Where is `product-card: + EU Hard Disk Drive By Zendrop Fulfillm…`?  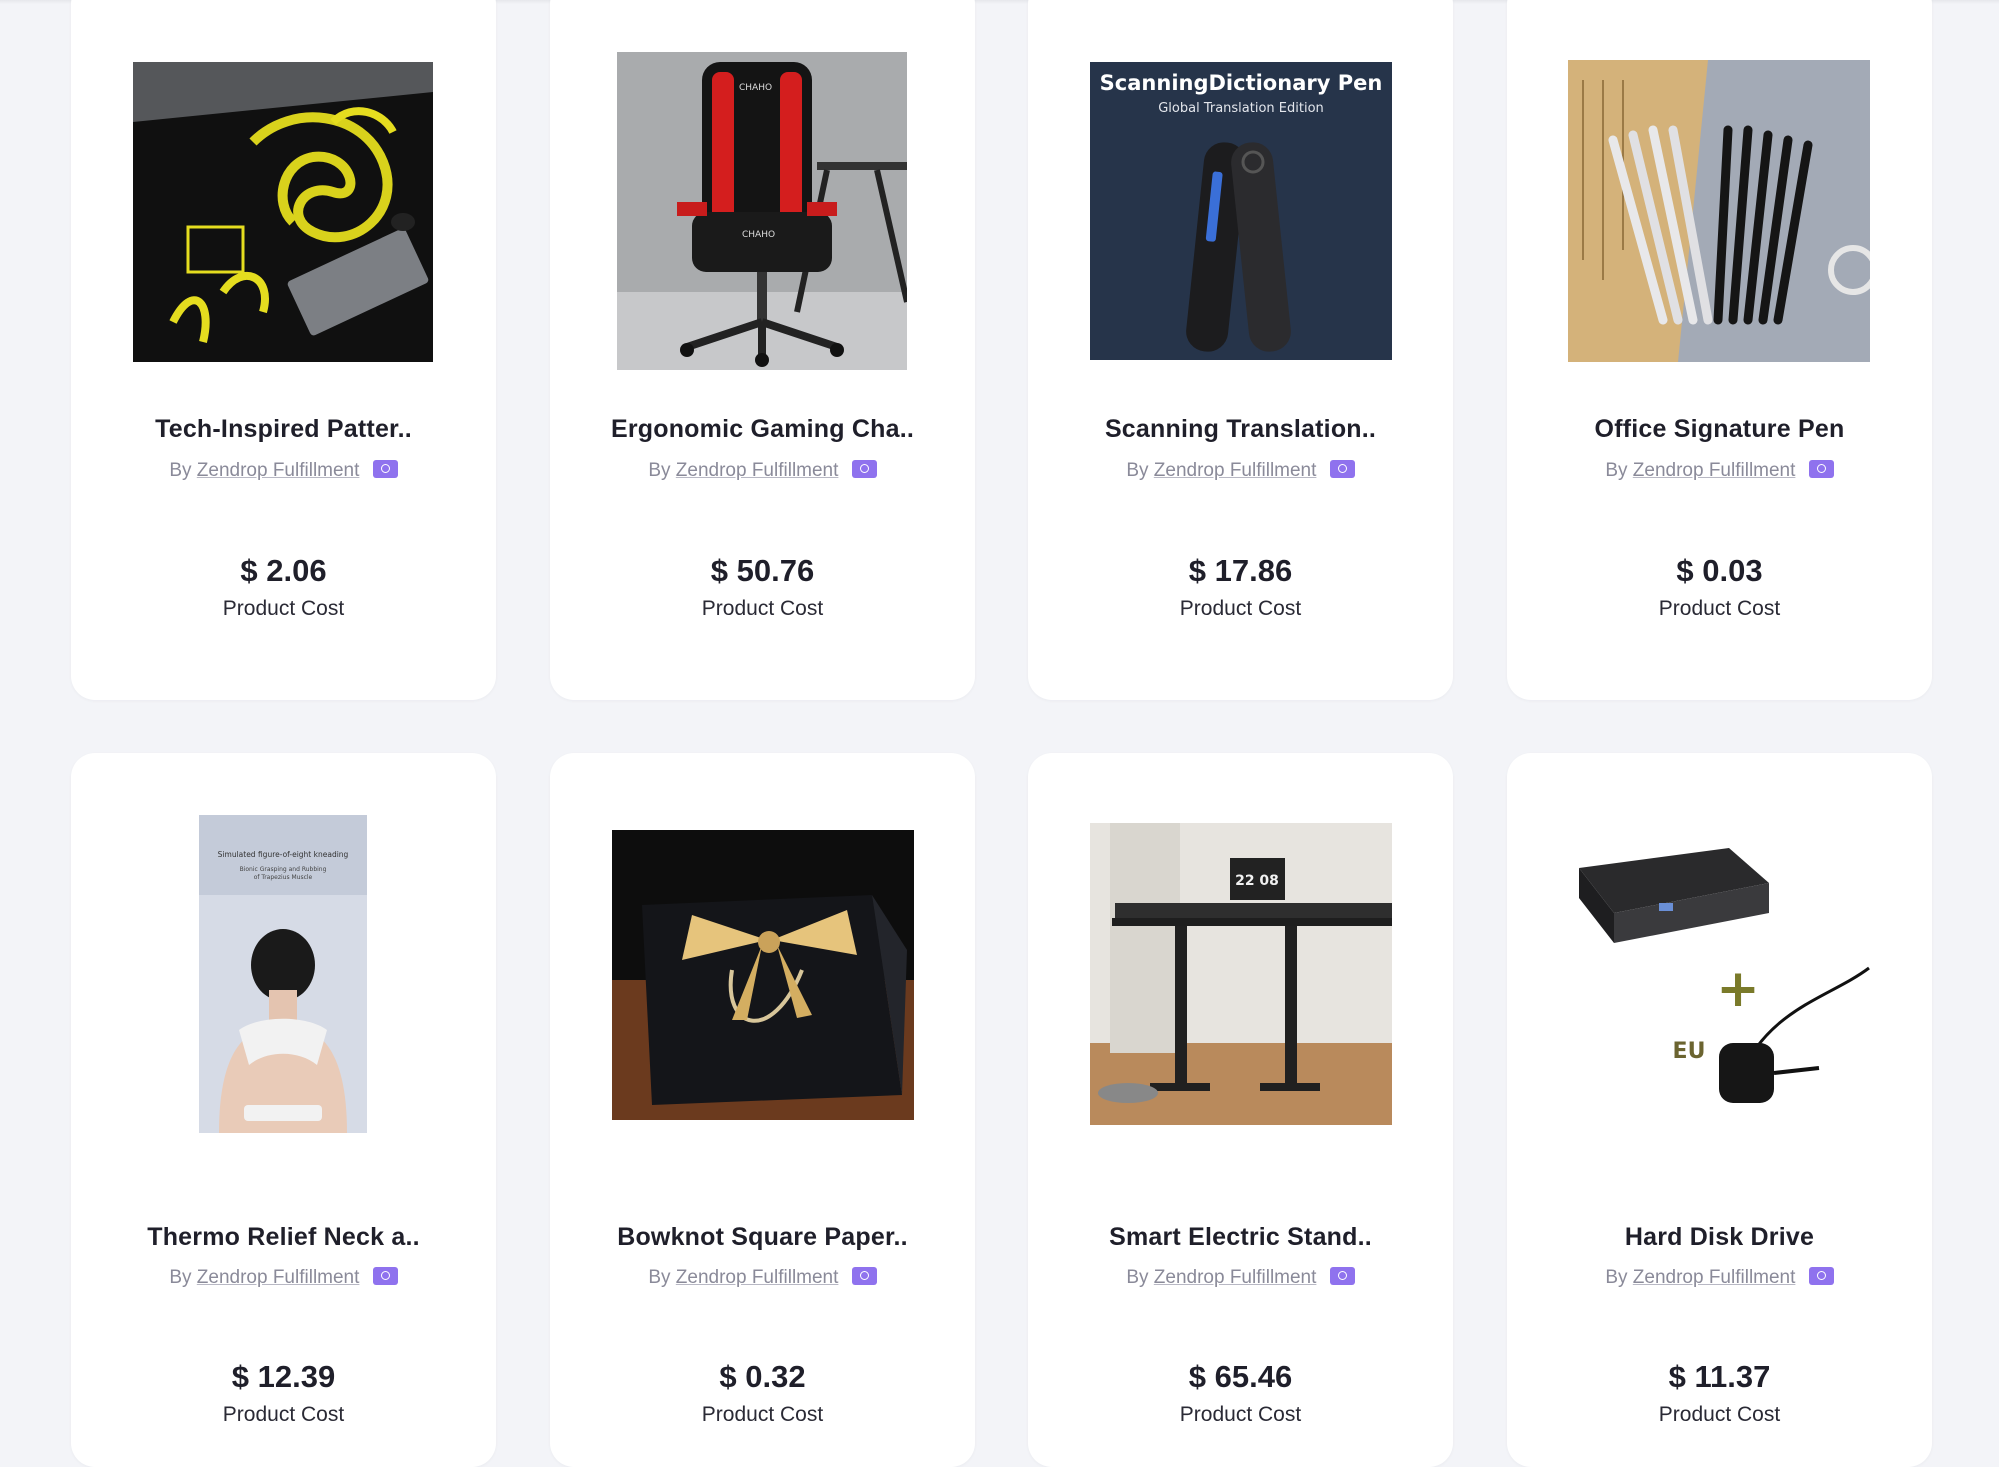
product-card: + EU Hard Disk Drive By Zendrop Fulfillm… is located at coordinates (1719, 1110).